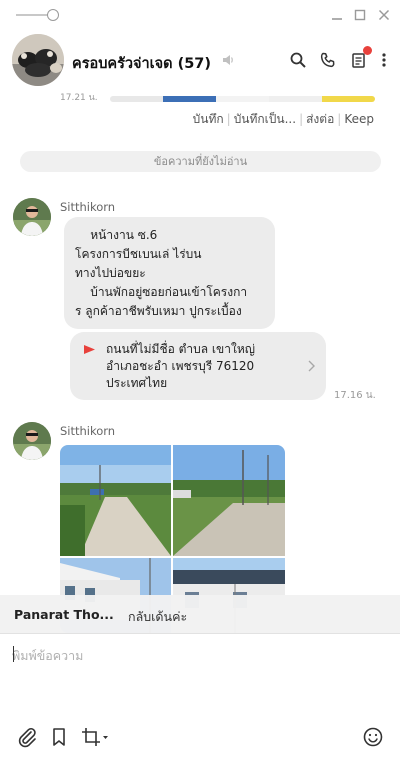  I want to click on search-icon, so click(298, 60).